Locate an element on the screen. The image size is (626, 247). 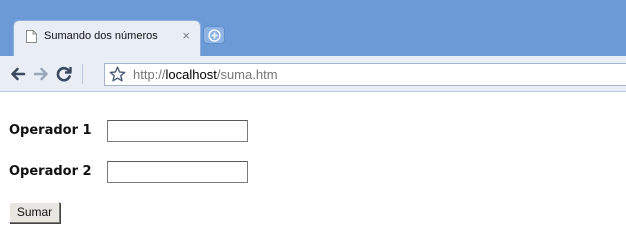
plus-icon is located at coordinates (214, 35).